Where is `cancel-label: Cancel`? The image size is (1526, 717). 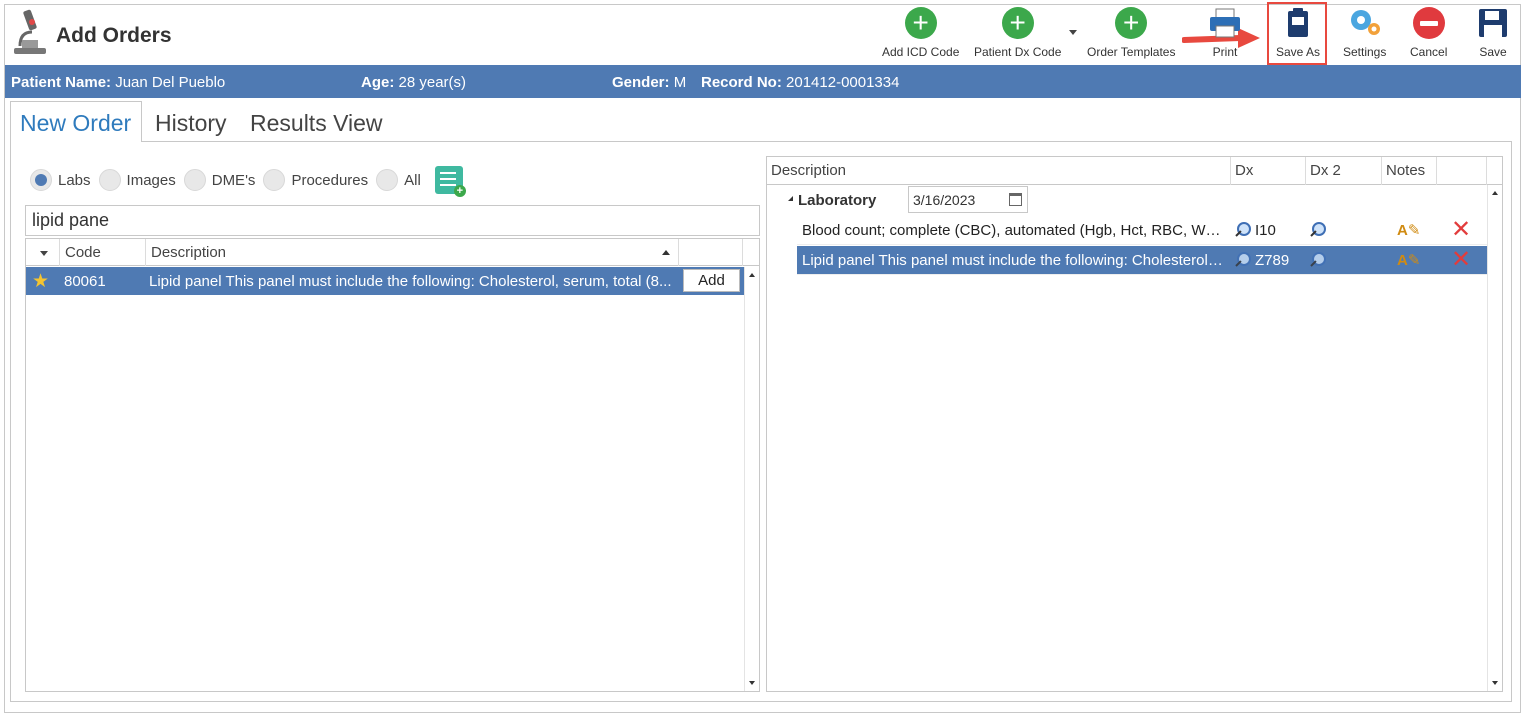
cancel-label: Cancel is located at coordinates (1429, 52).